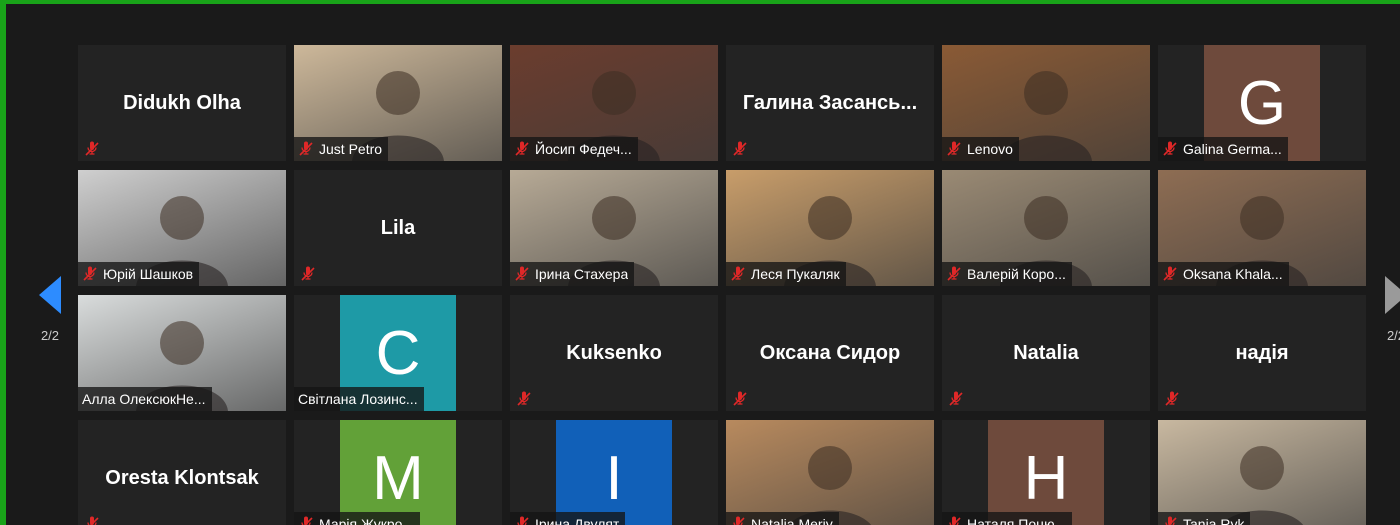 The height and width of the screenshot is (525, 1400). I want to click on participant-label: Леся Пукаляк, so click(786, 274).